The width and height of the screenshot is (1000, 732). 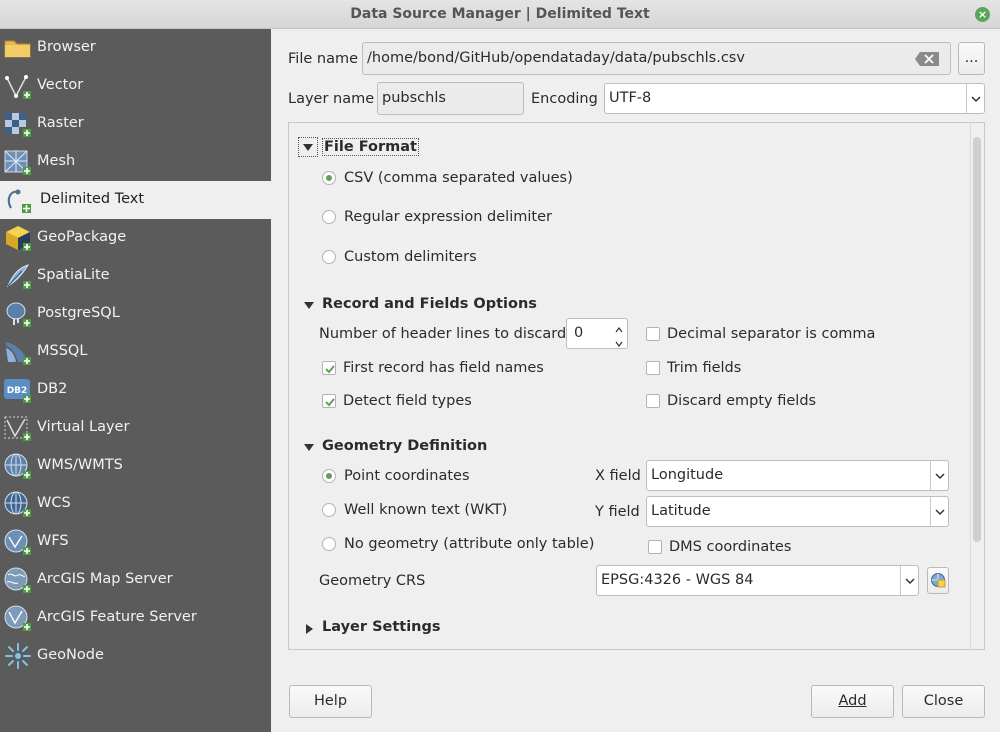 What do you see at coordinates (450, 98) in the screenshot?
I see `layer-name-input: pubschls` at bounding box center [450, 98].